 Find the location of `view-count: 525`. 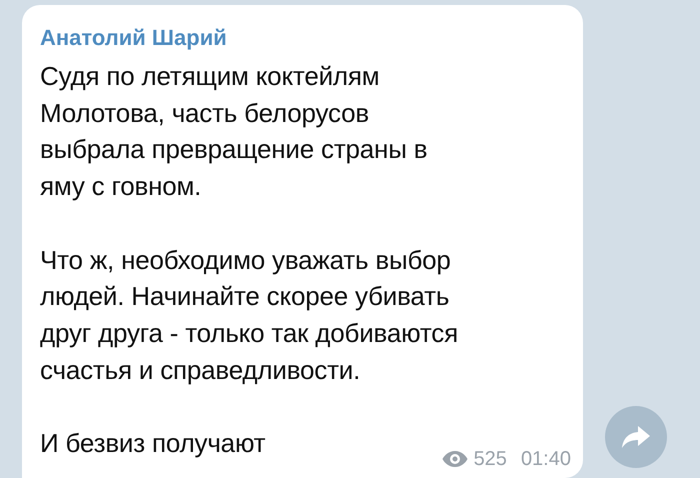

view-count: 525 is located at coordinates (490, 459).